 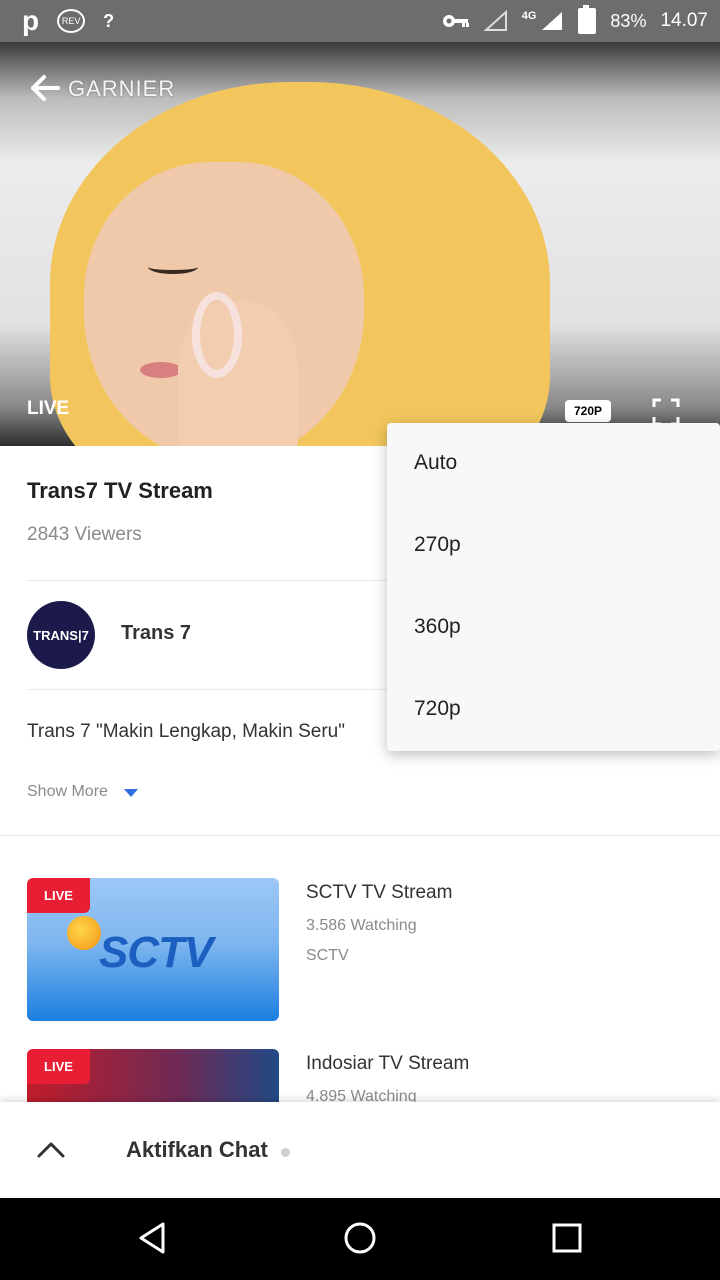 I want to click on channel-avatar: TRANS|7, so click(x=61, y=635).